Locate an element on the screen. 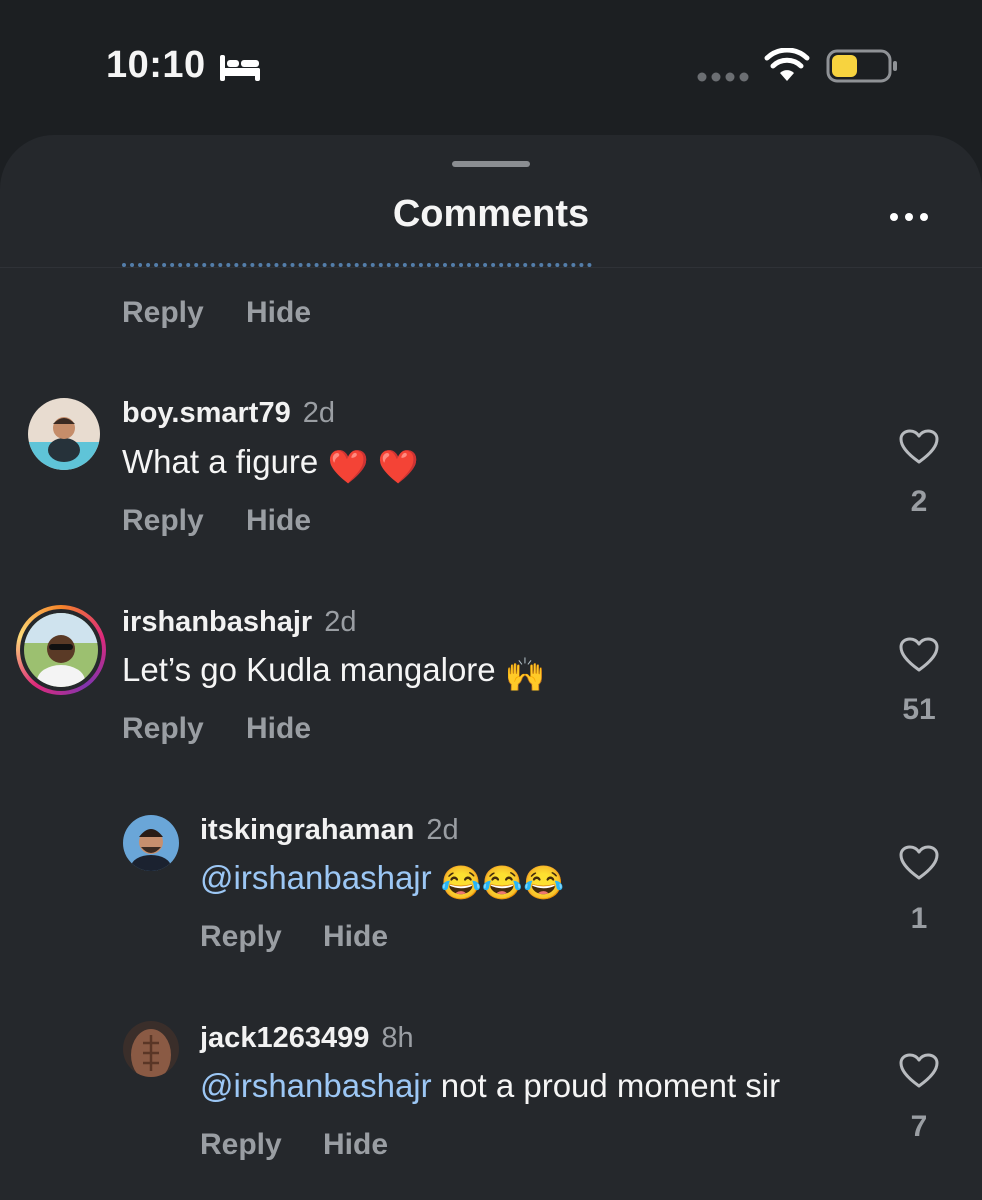 This screenshot has width=982, height=1200. heart-emoji: ❤️ ❤️ is located at coordinates (373, 466).